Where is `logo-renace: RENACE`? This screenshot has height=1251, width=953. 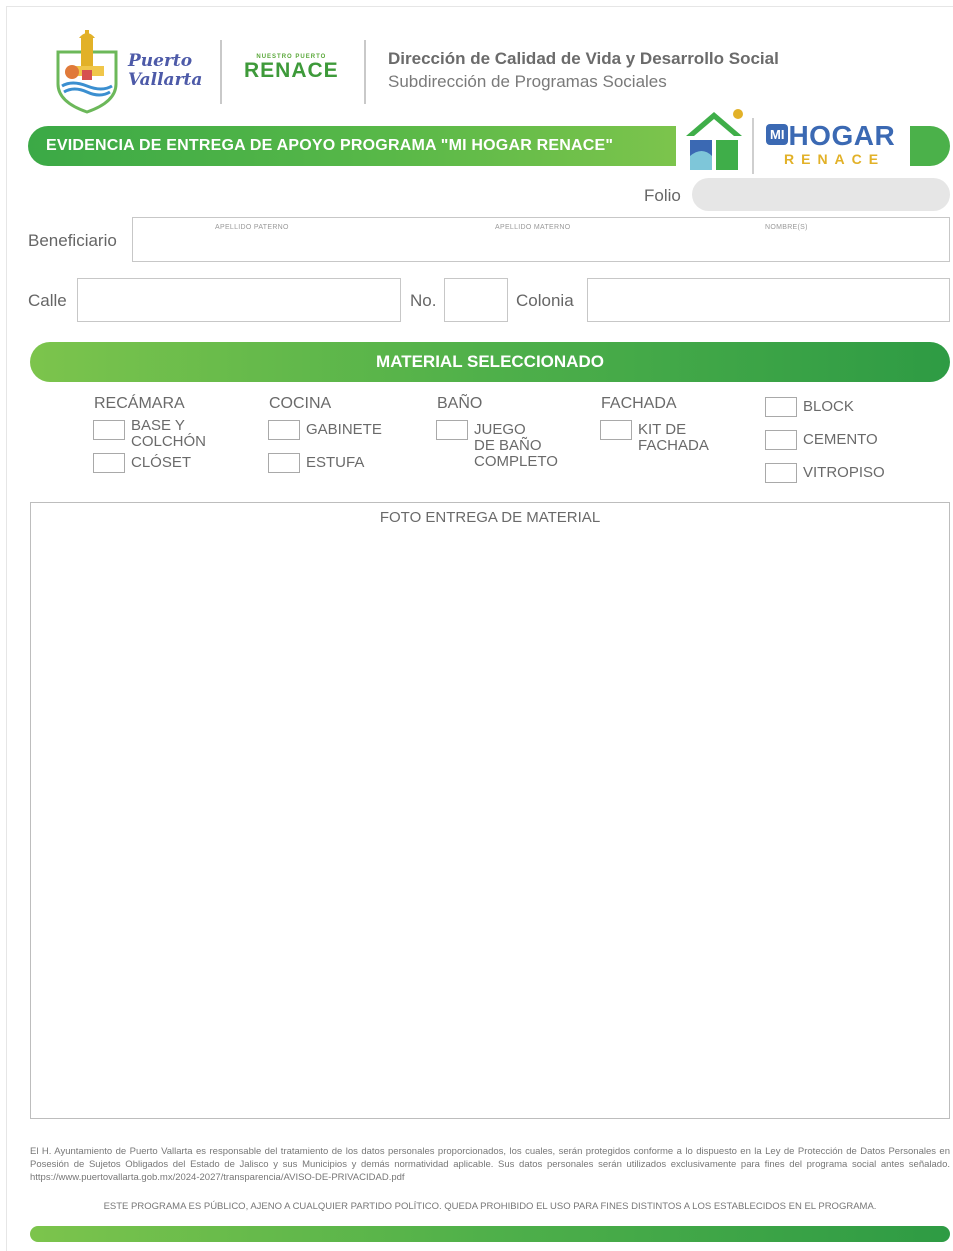 logo-renace: RENACE is located at coordinates (835, 159).